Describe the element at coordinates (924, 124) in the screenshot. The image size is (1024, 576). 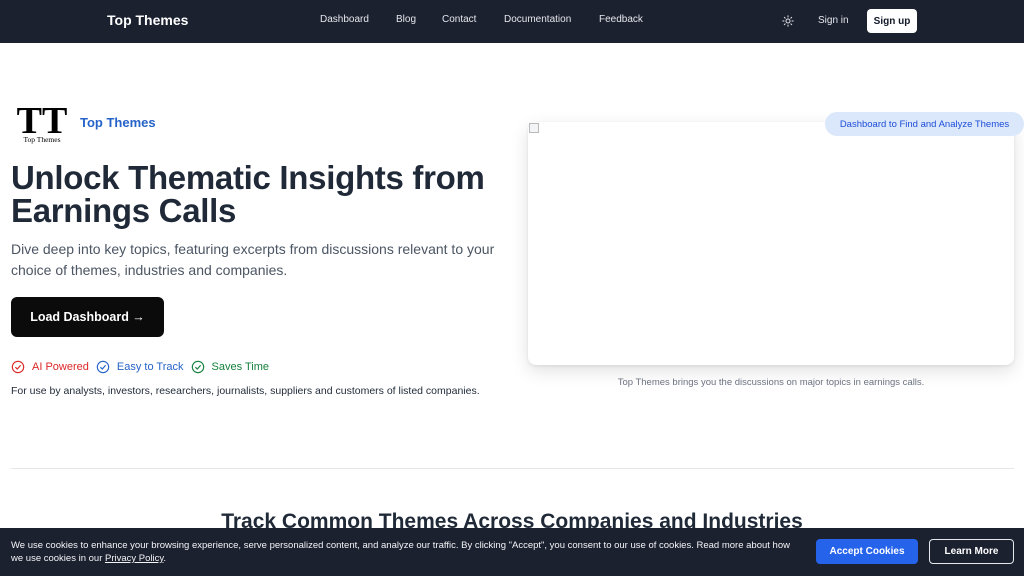
I see `dashboard-pill-badge: Dashboard to Find and Analyze Themes` at that location.